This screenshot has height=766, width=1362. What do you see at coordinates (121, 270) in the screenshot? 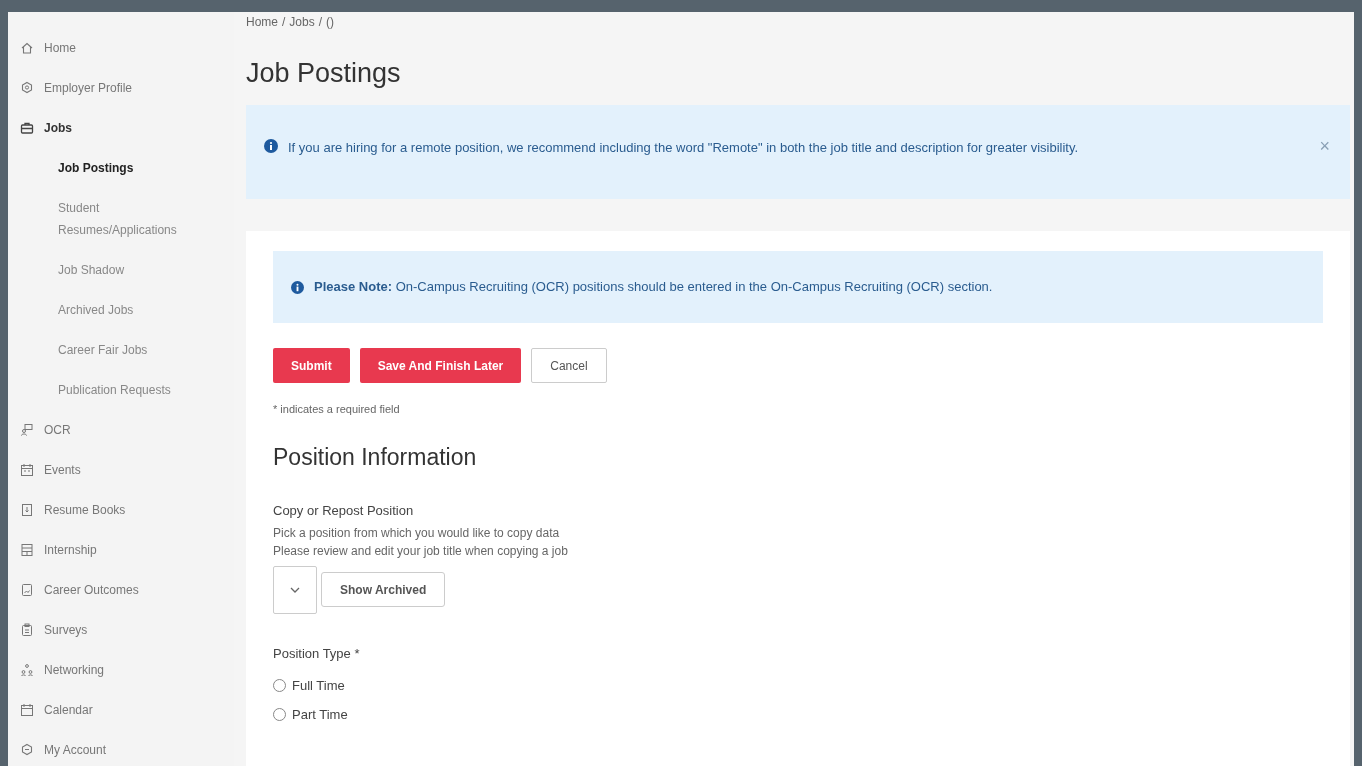
I see `sidebar-subitem: Job Shadow` at bounding box center [121, 270].